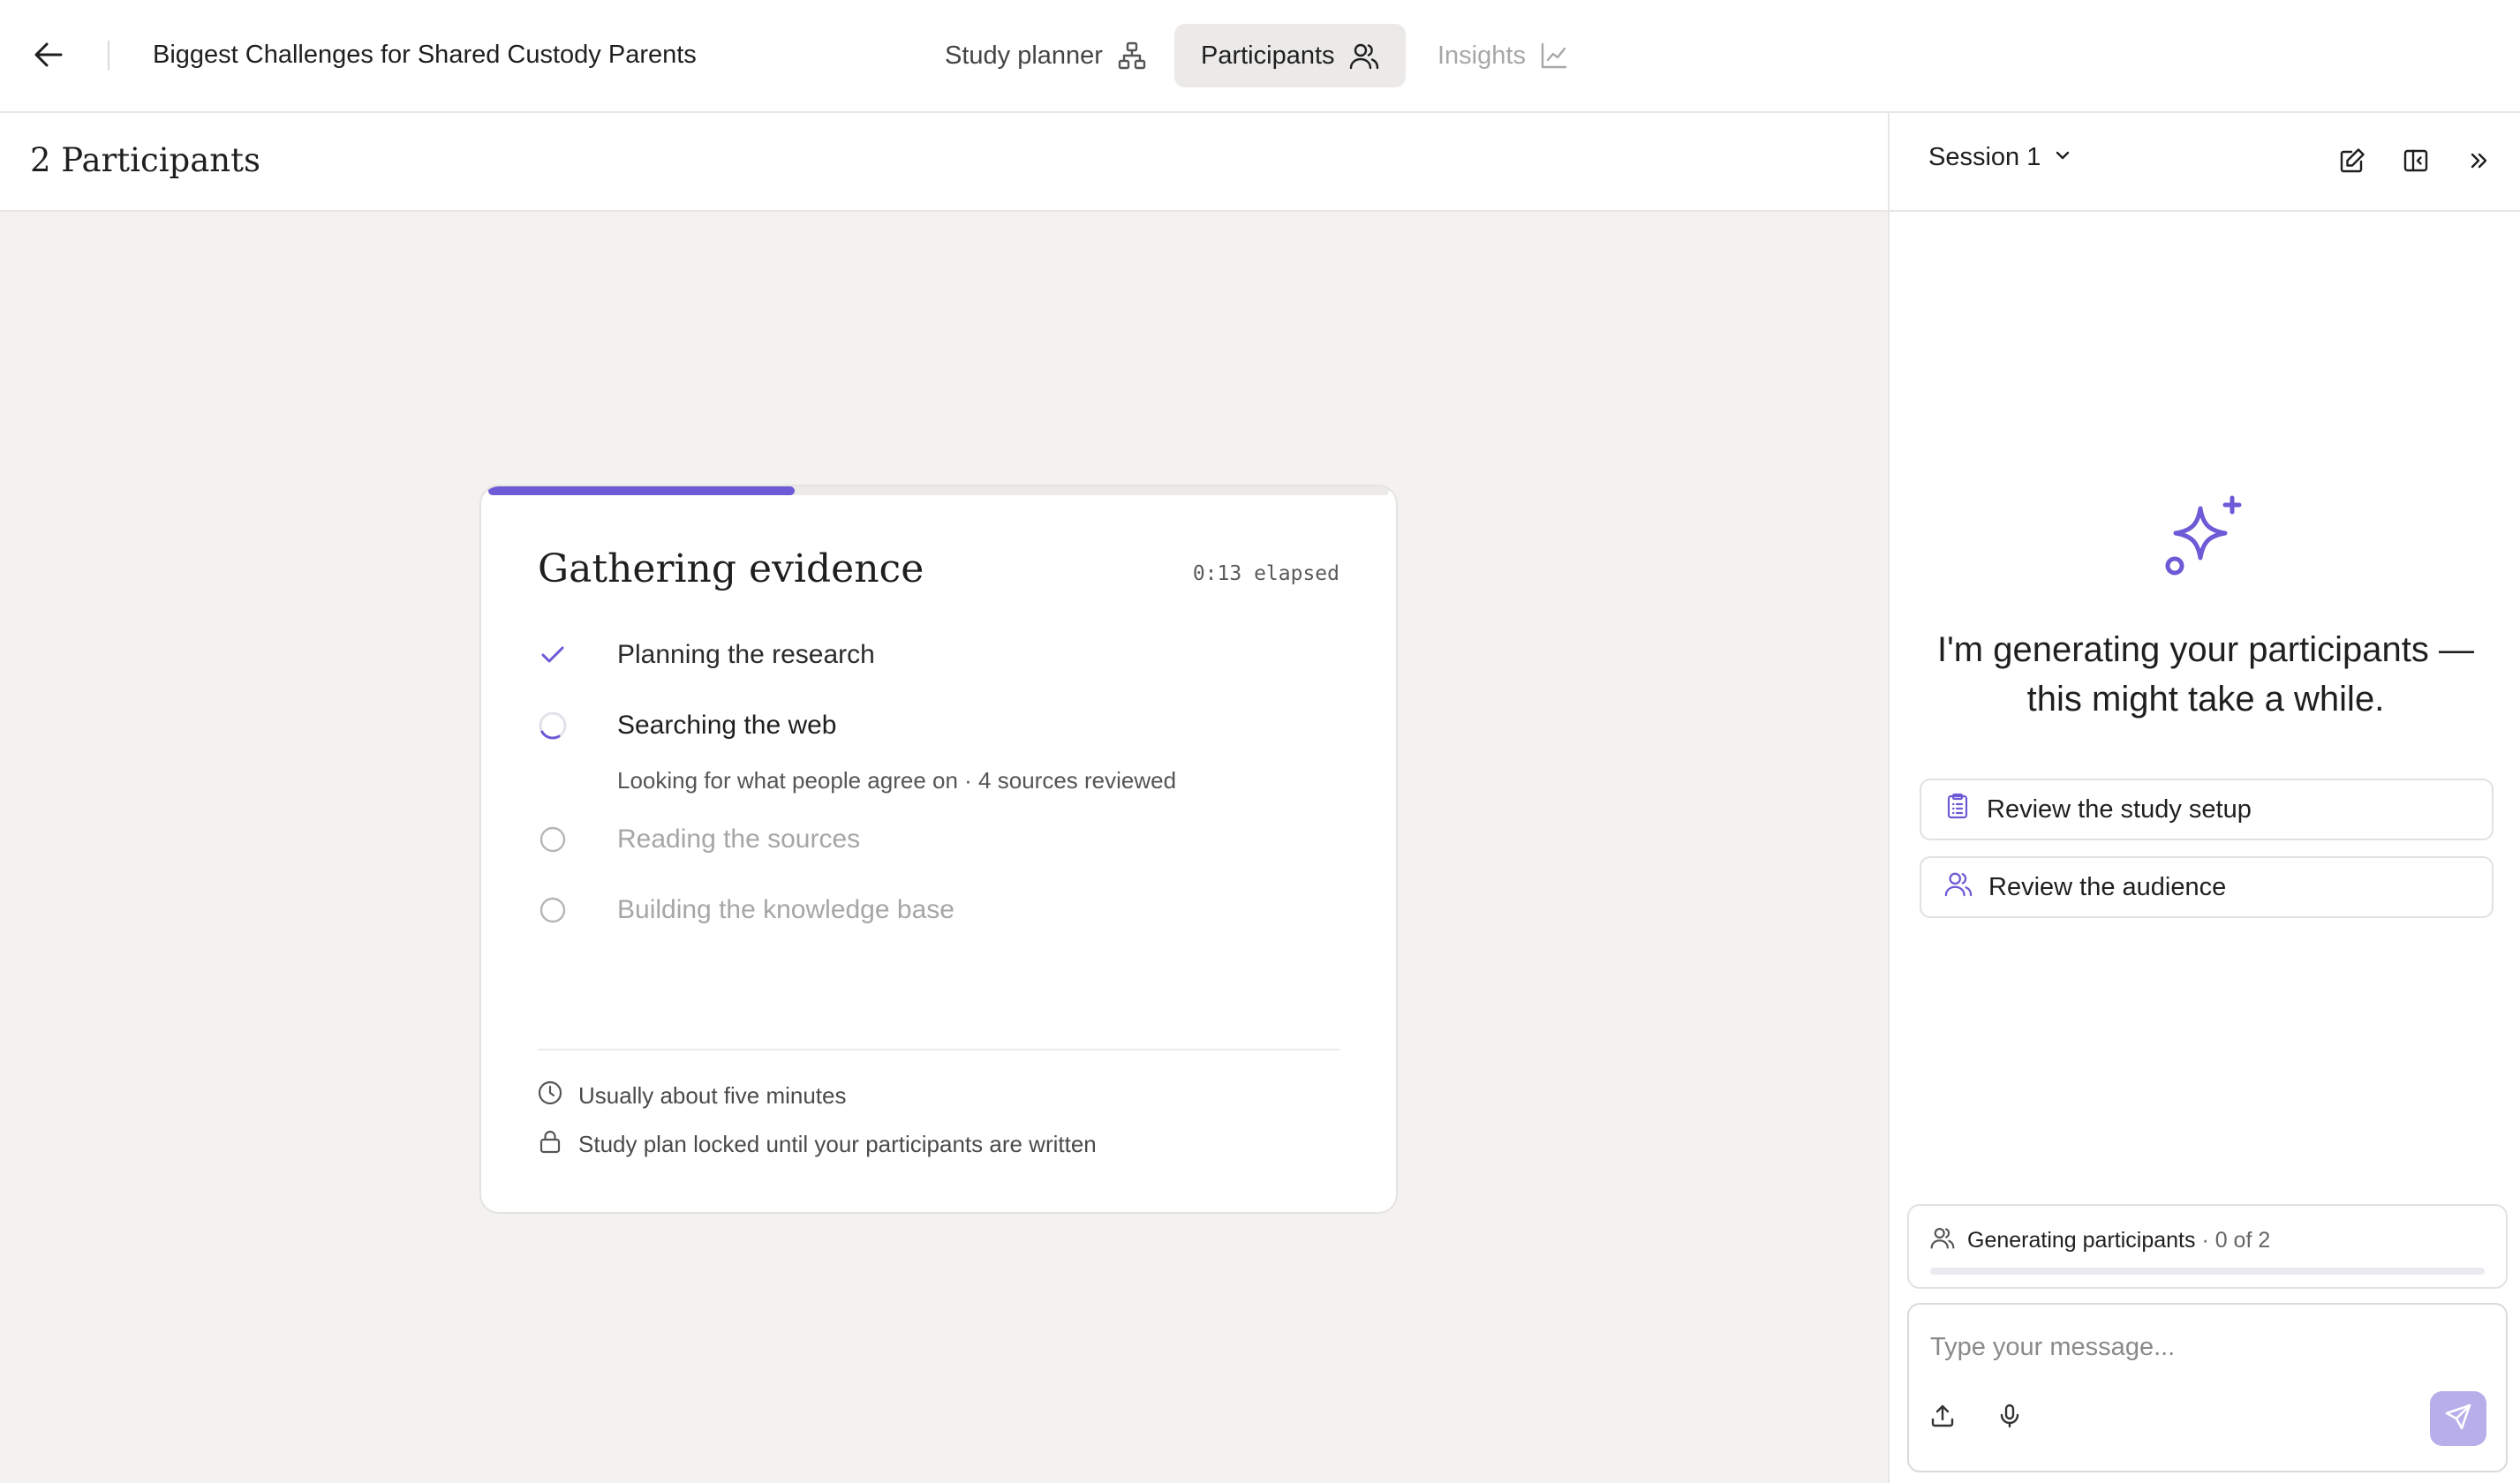 The width and height of the screenshot is (2520, 1483). Describe the element at coordinates (641, 490) in the screenshot. I see `card-progress-fill` at that location.